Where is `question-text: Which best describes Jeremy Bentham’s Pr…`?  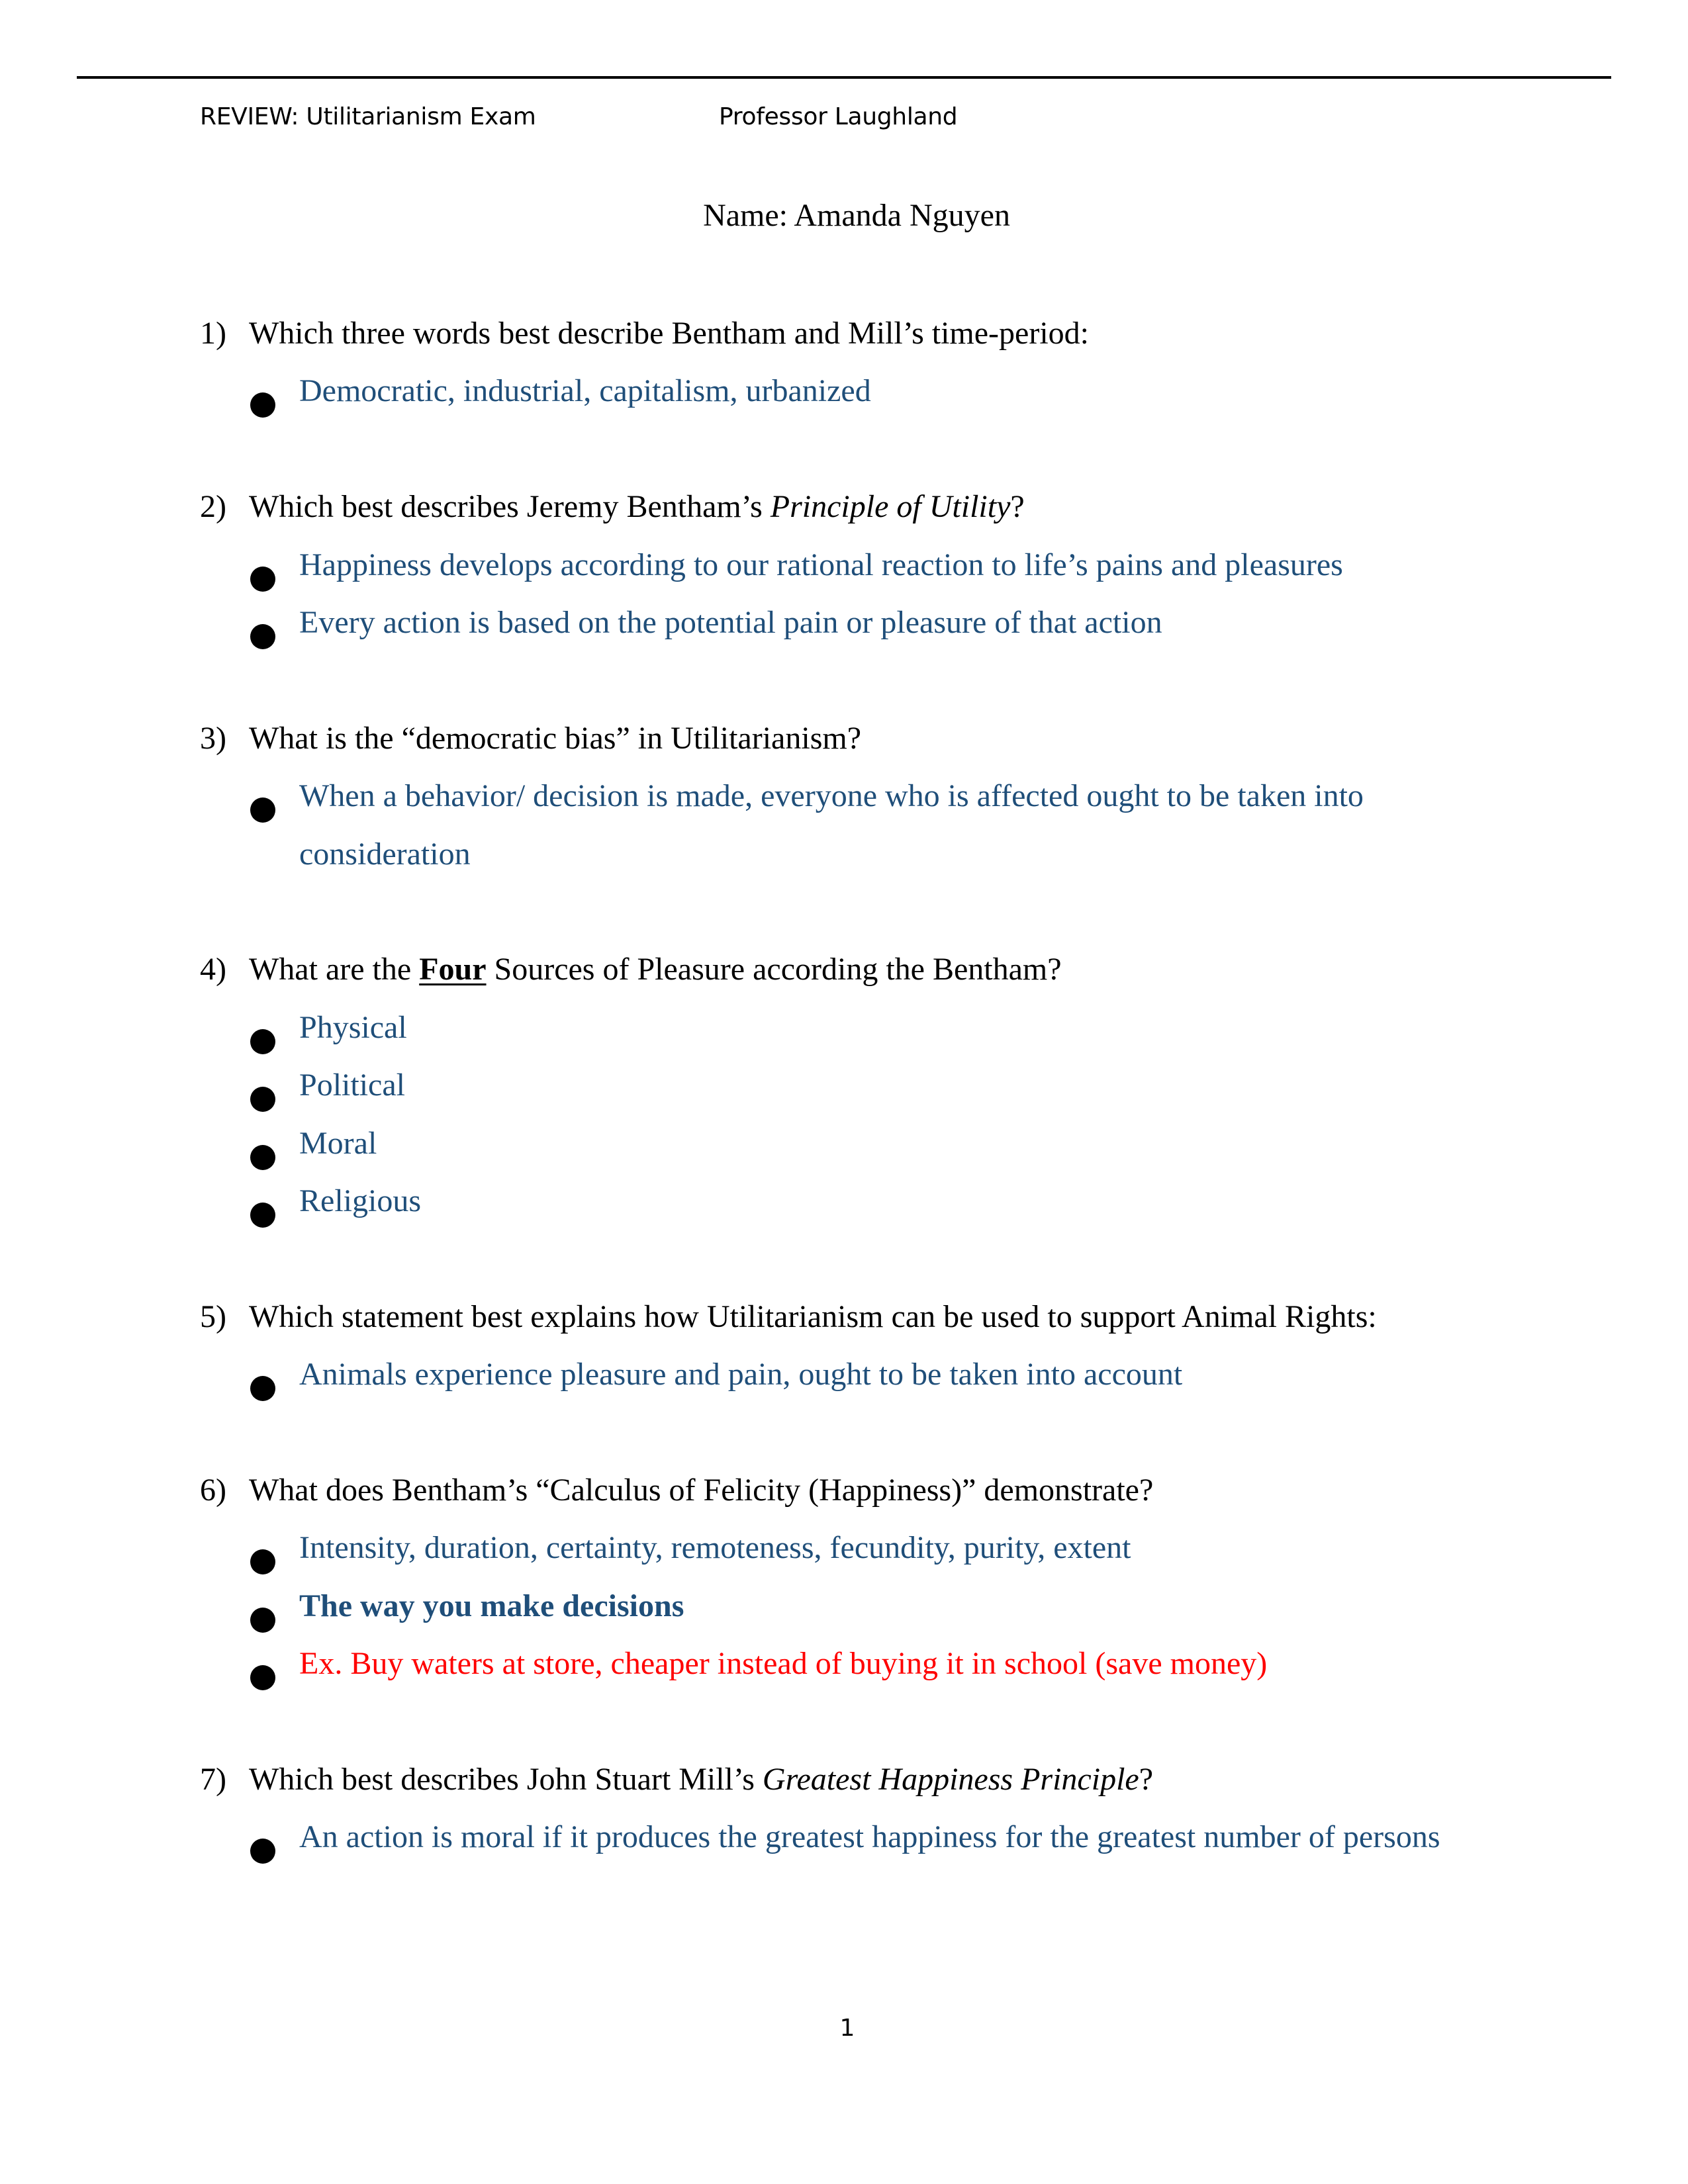 question-text: Which best describes Jeremy Bentham’s Pr… is located at coordinates (637, 507).